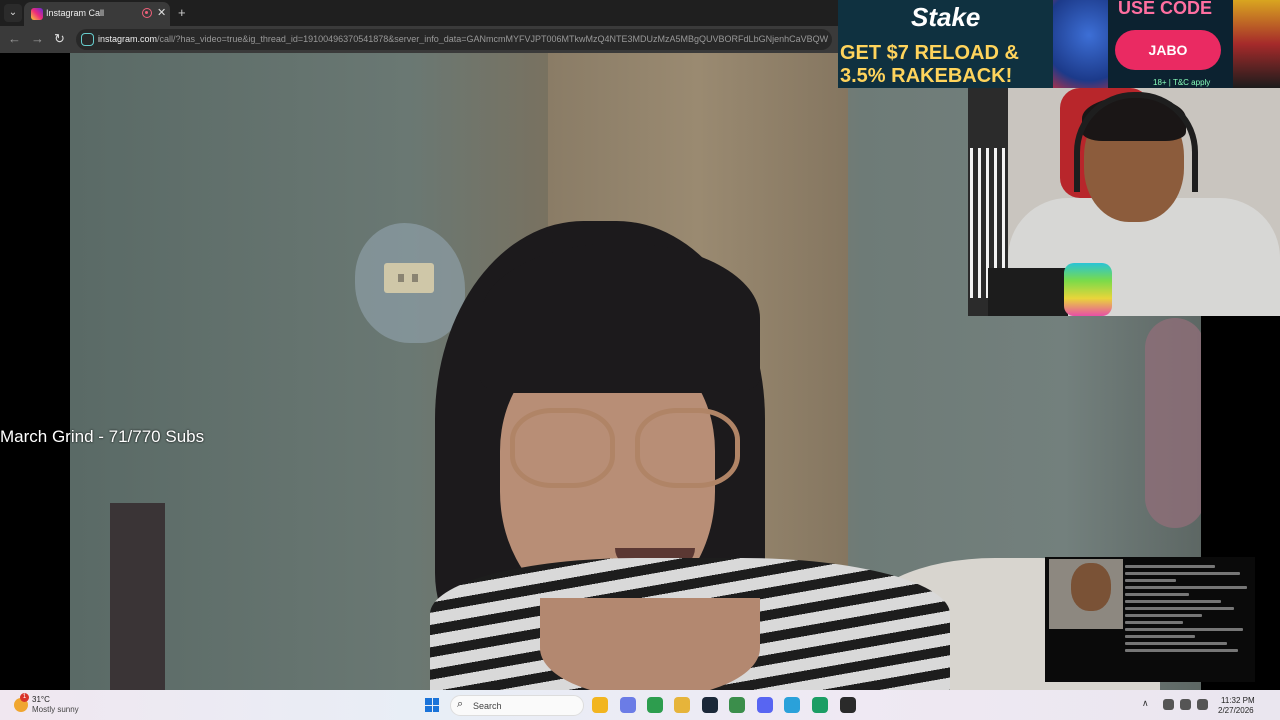 This screenshot has height=720, width=1280. What do you see at coordinates (1088, 289) in the screenshot?
I see `rgb-speaker` at bounding box center [1088, 289].